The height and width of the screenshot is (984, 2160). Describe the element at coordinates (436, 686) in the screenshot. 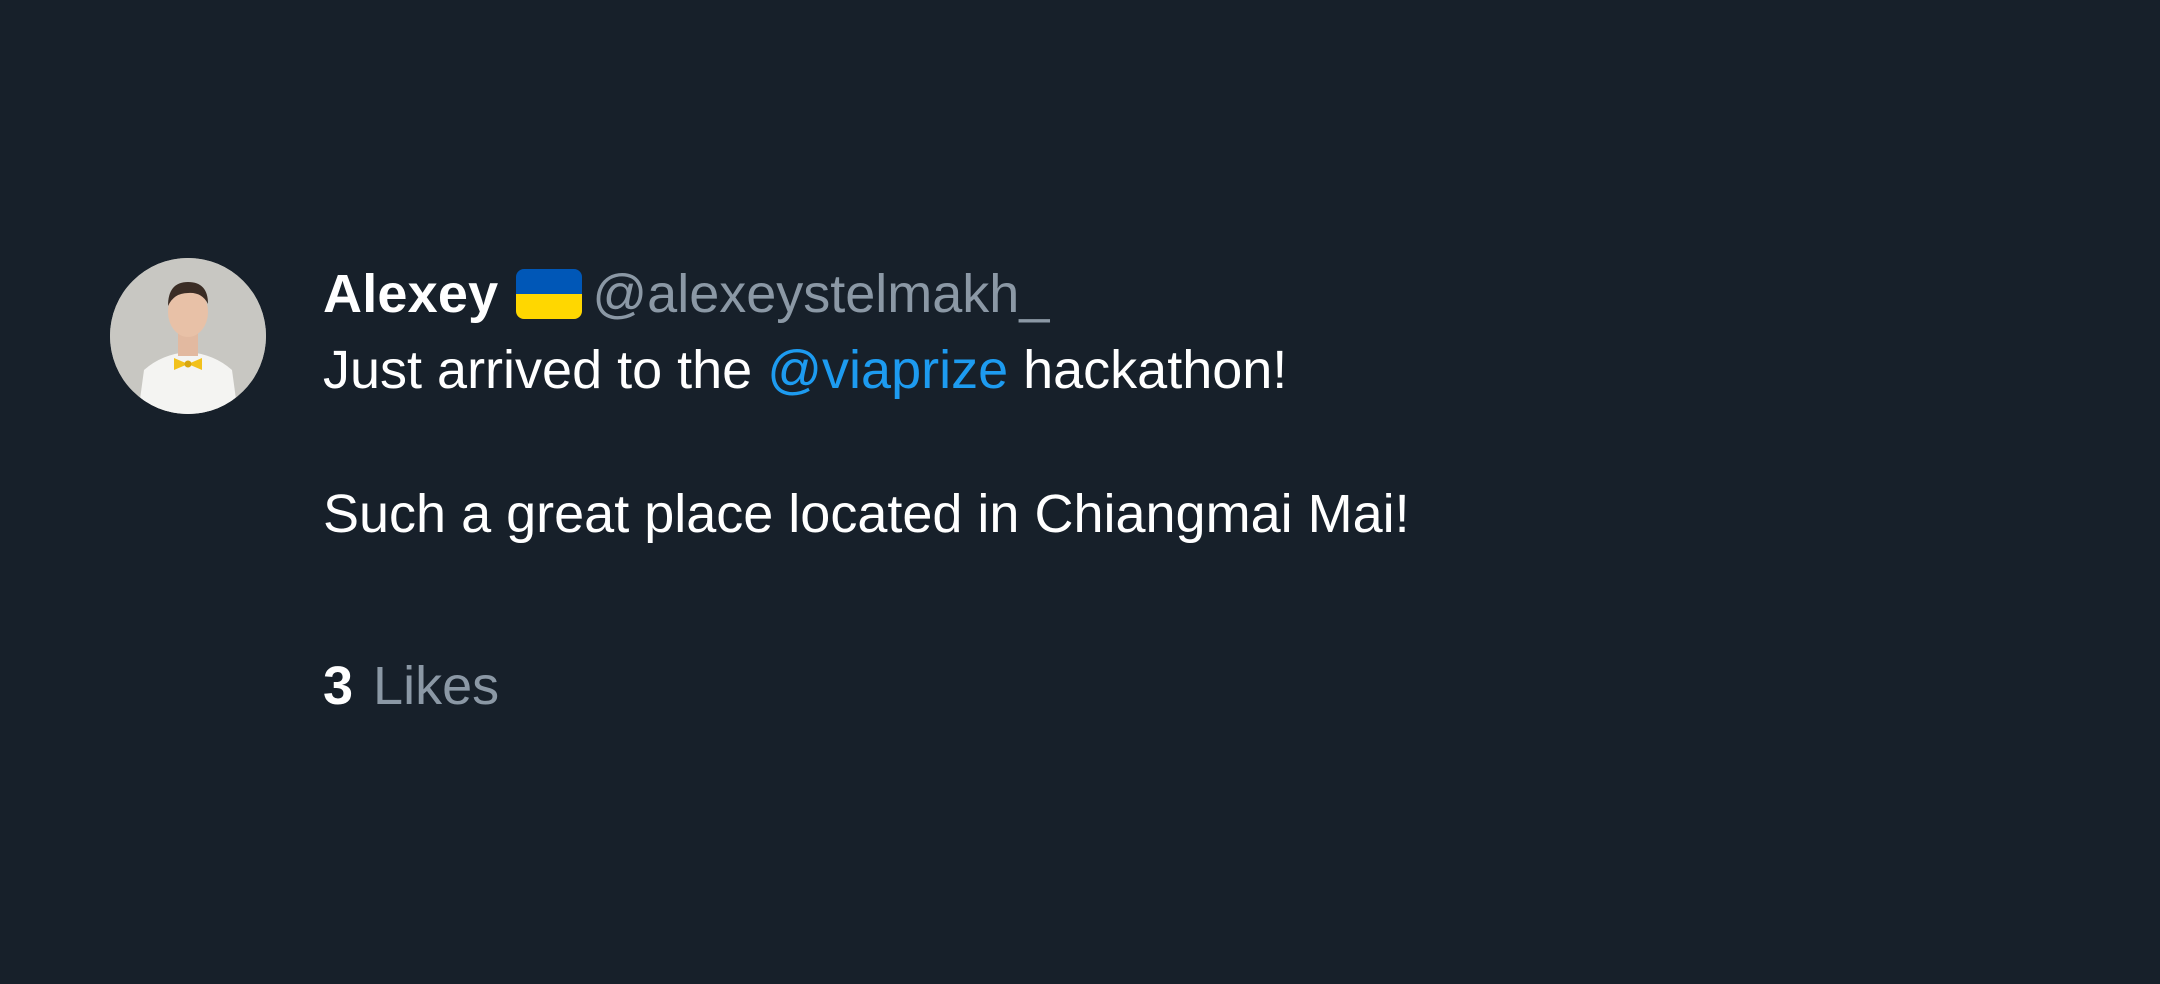

I see `likes-label: Likes` at that location.